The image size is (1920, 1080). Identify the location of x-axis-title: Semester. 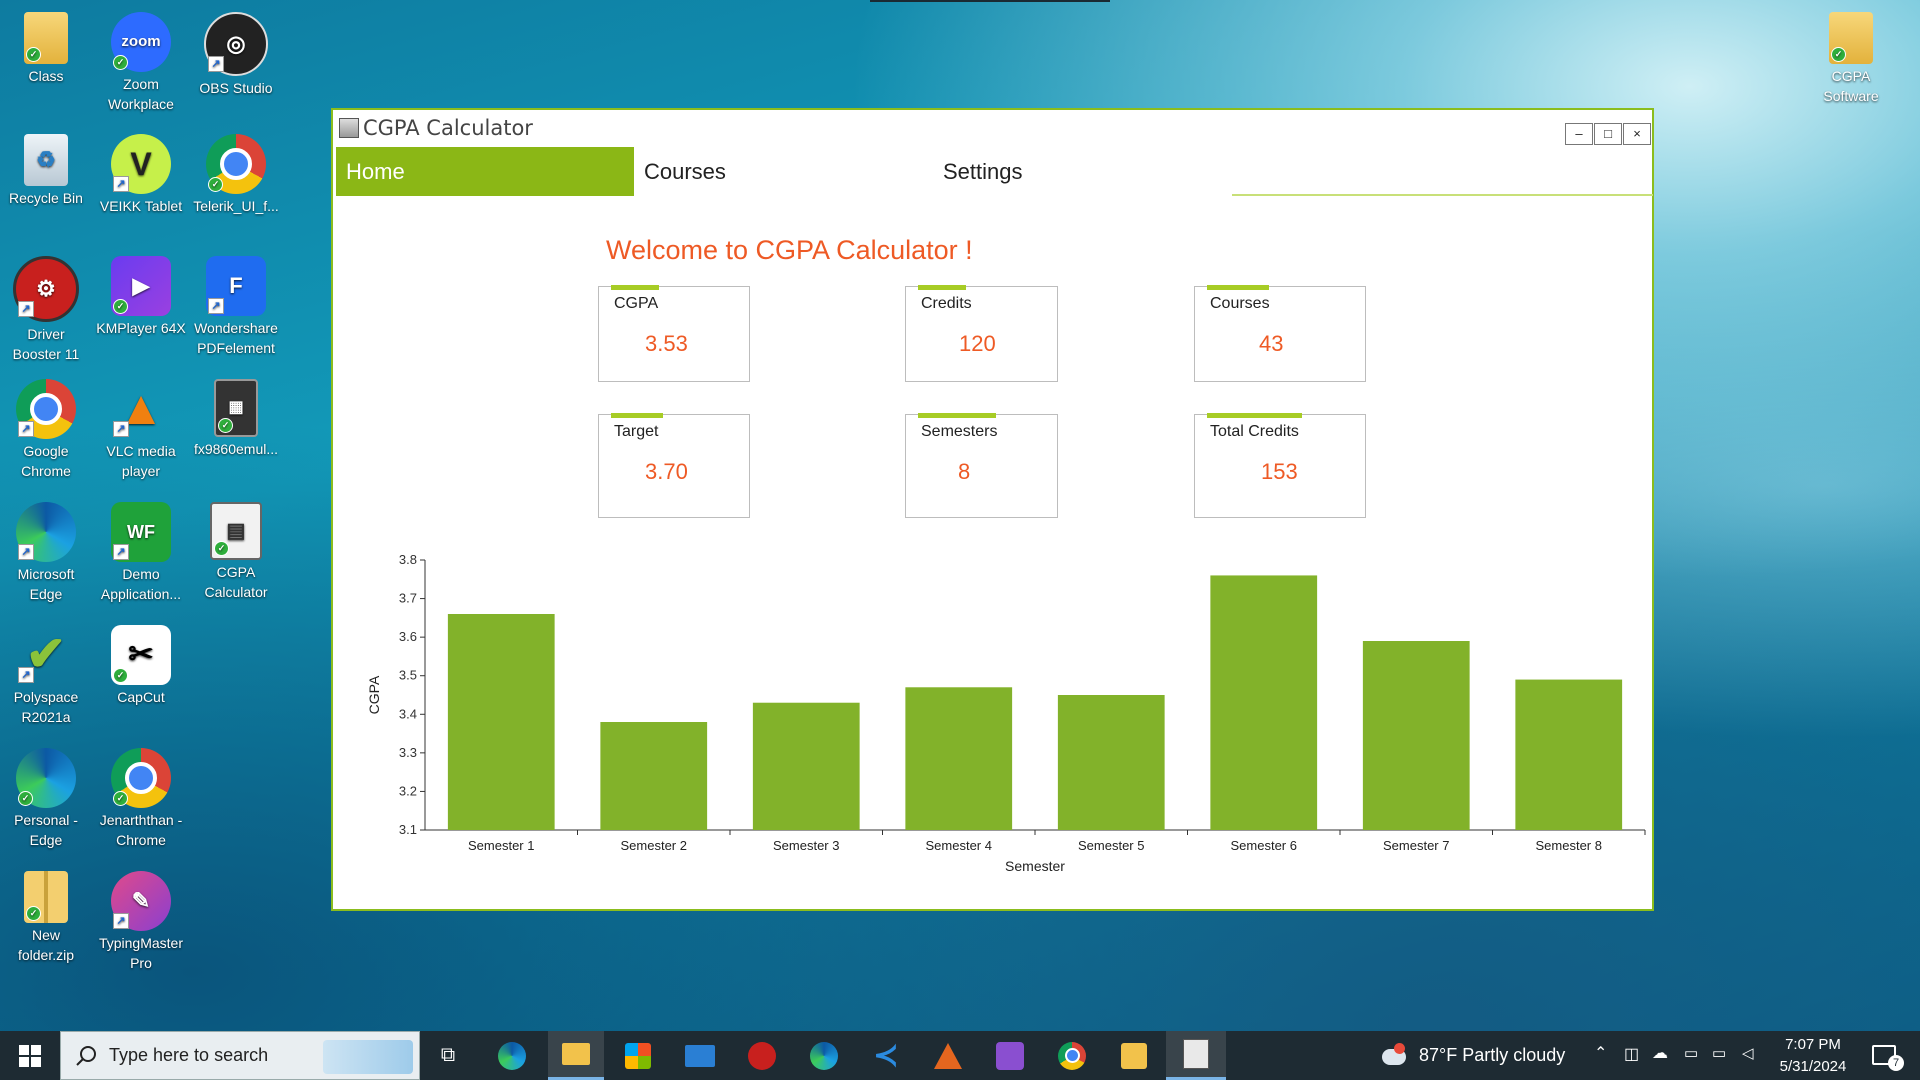
(1035, 866).